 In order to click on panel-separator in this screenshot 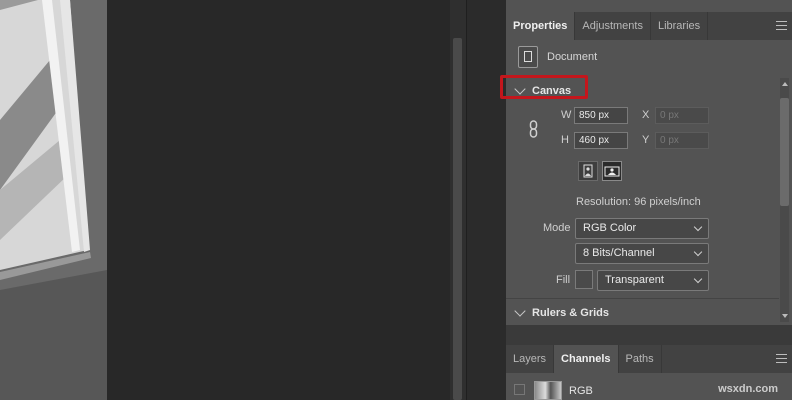, I will do `click(649, 335)`.